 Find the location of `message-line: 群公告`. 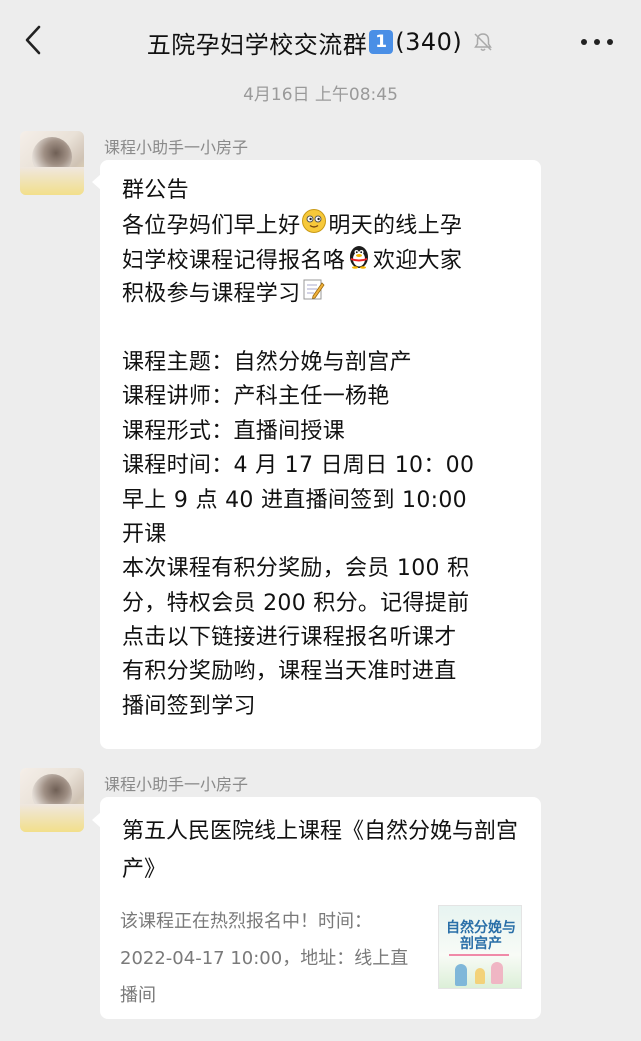

message-line: 群公告 is located at coordinates (155, 190).